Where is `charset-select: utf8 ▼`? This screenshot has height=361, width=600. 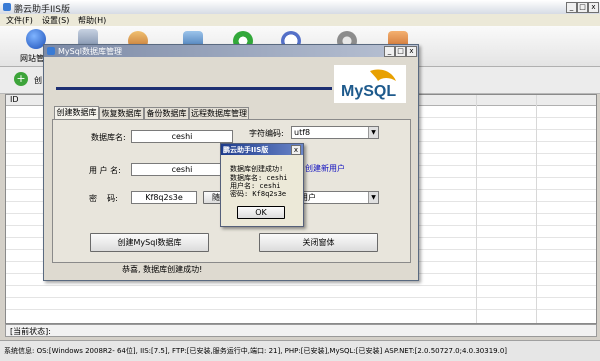 charset-select: utf8 ▼ is located at coordinates (335, 132).